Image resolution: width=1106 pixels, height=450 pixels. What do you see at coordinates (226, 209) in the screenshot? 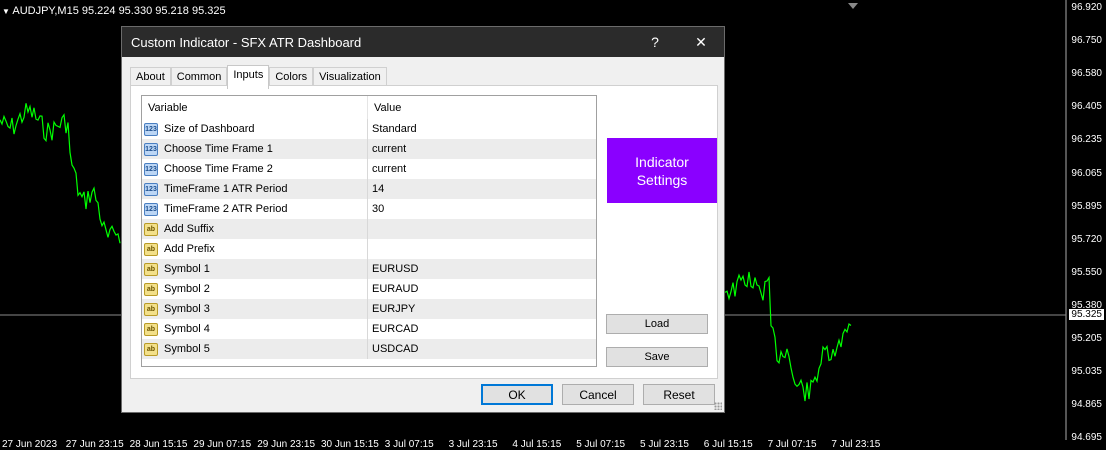
I see `variable-name: TimeFrame 2 ATR Period` at bounding box center [226, 209].